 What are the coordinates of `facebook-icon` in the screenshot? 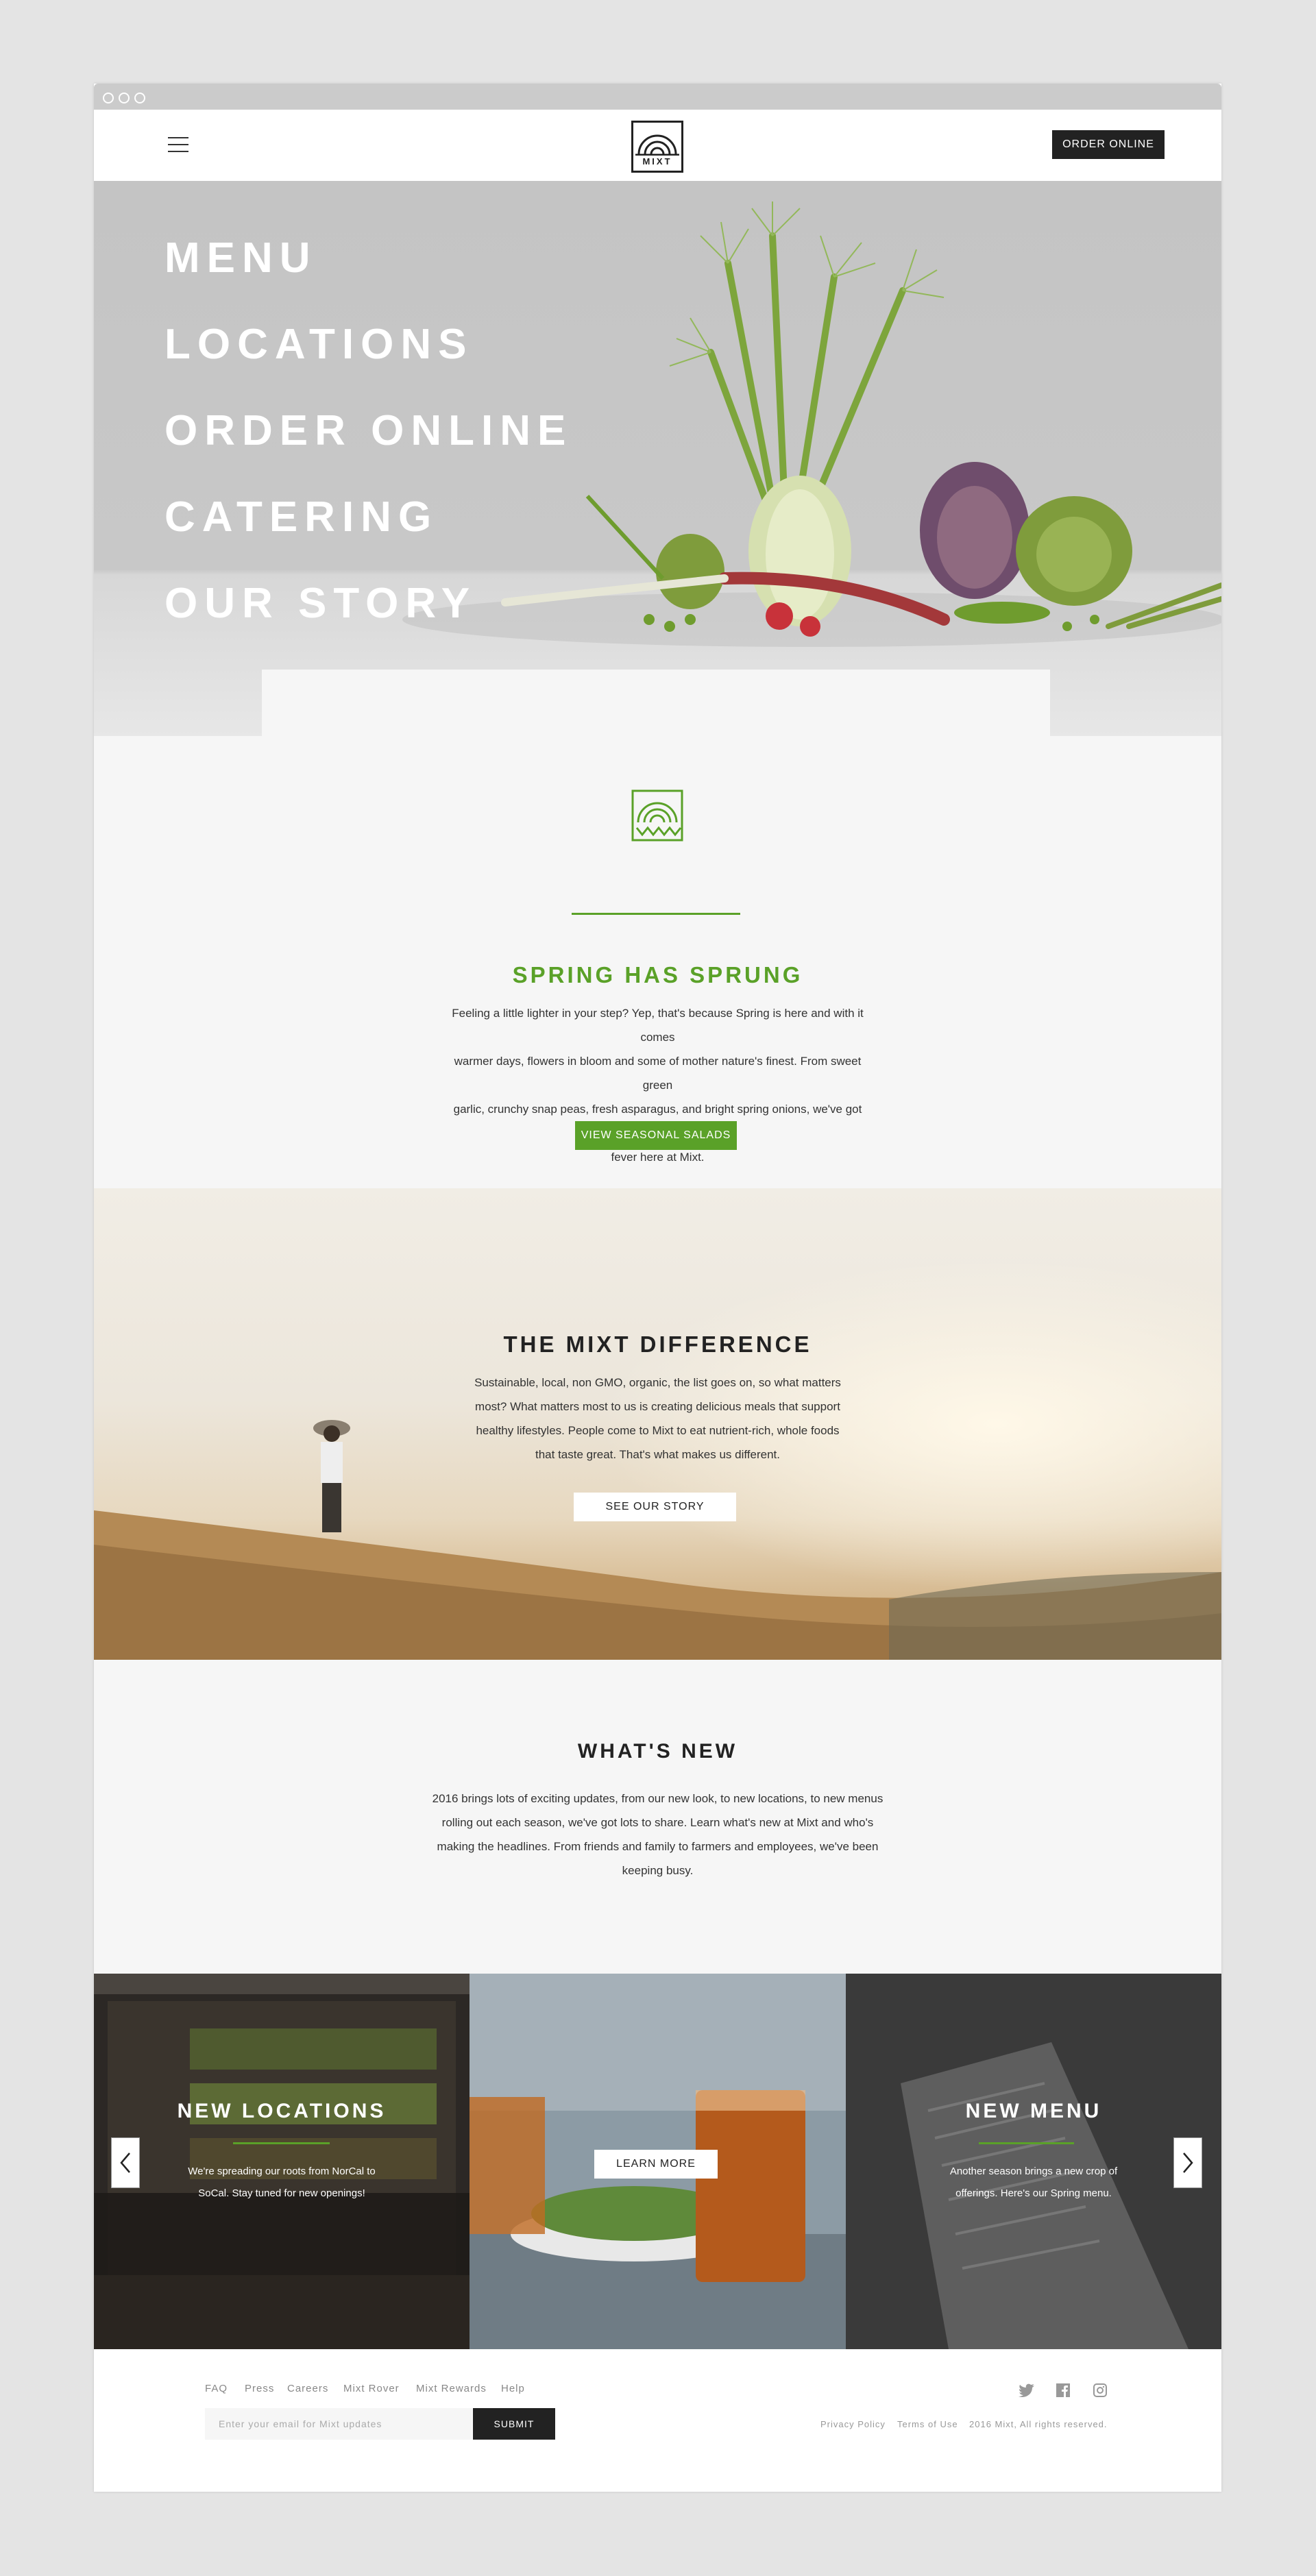 It's located at (1063, 2390).